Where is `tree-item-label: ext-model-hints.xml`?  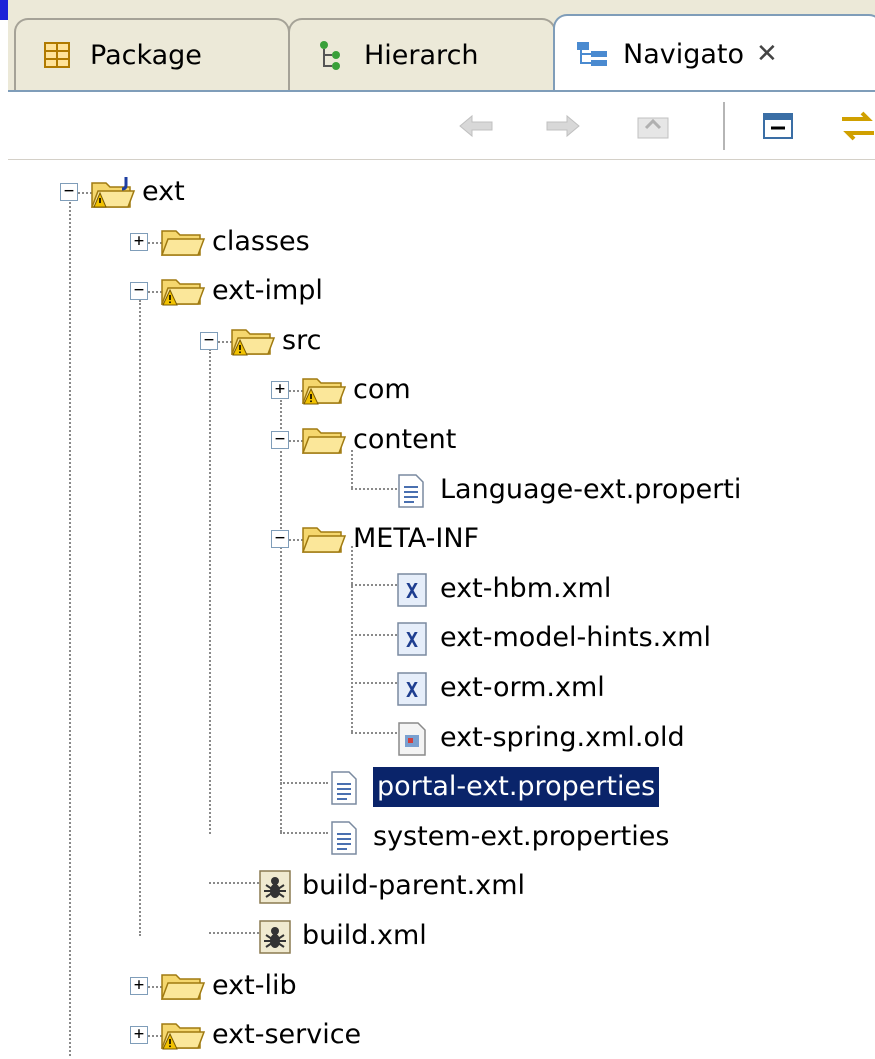 tree-item-label: ext-model-hints.xml is located at coordinates (576, 638).